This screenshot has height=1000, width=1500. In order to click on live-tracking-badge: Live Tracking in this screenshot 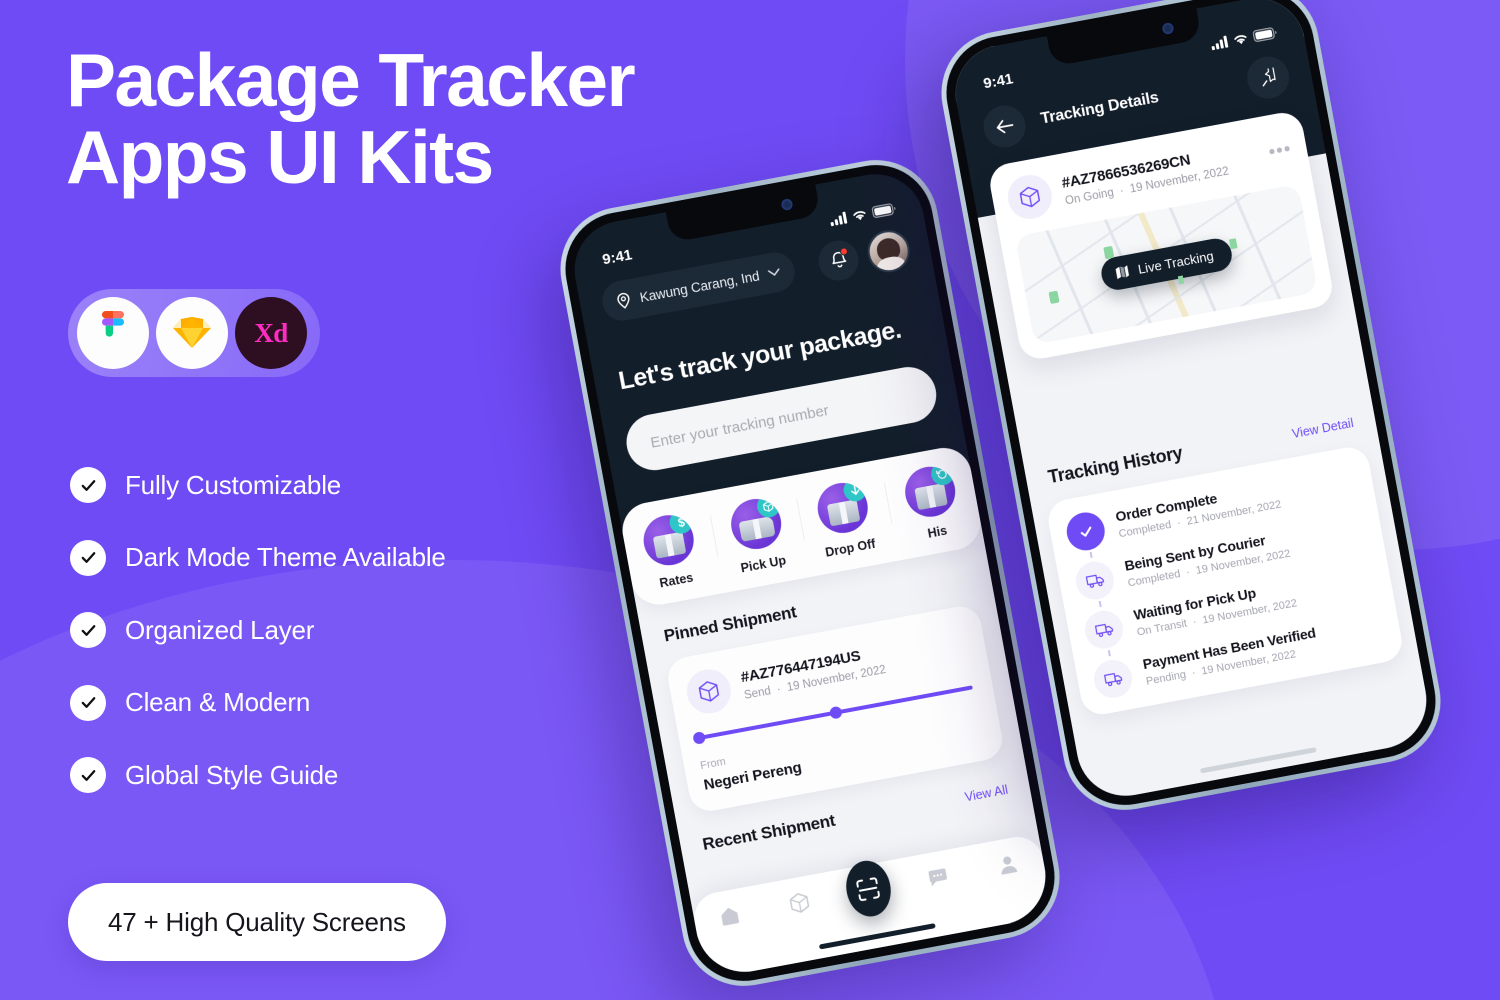, I will do `click(1166, 264)`.